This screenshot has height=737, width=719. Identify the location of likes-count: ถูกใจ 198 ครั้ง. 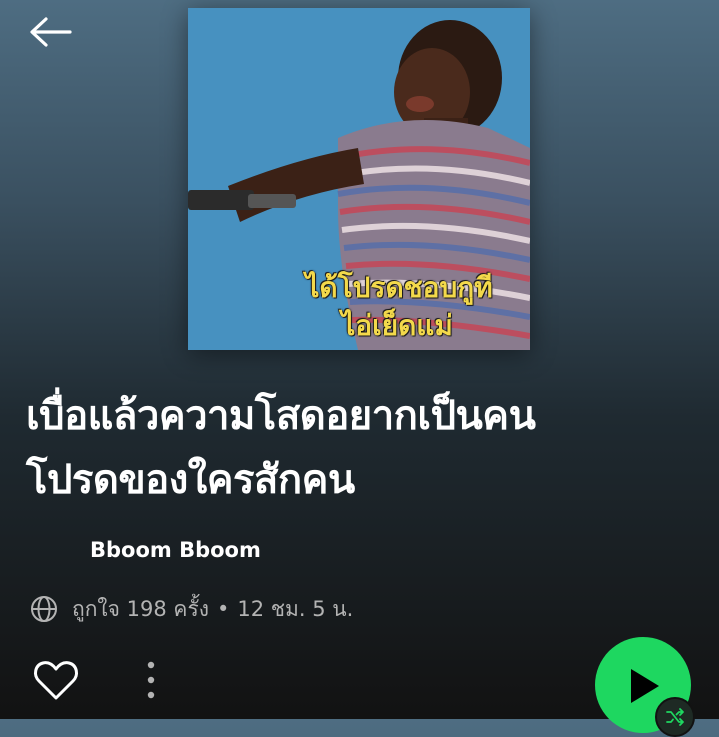
(141, 608).